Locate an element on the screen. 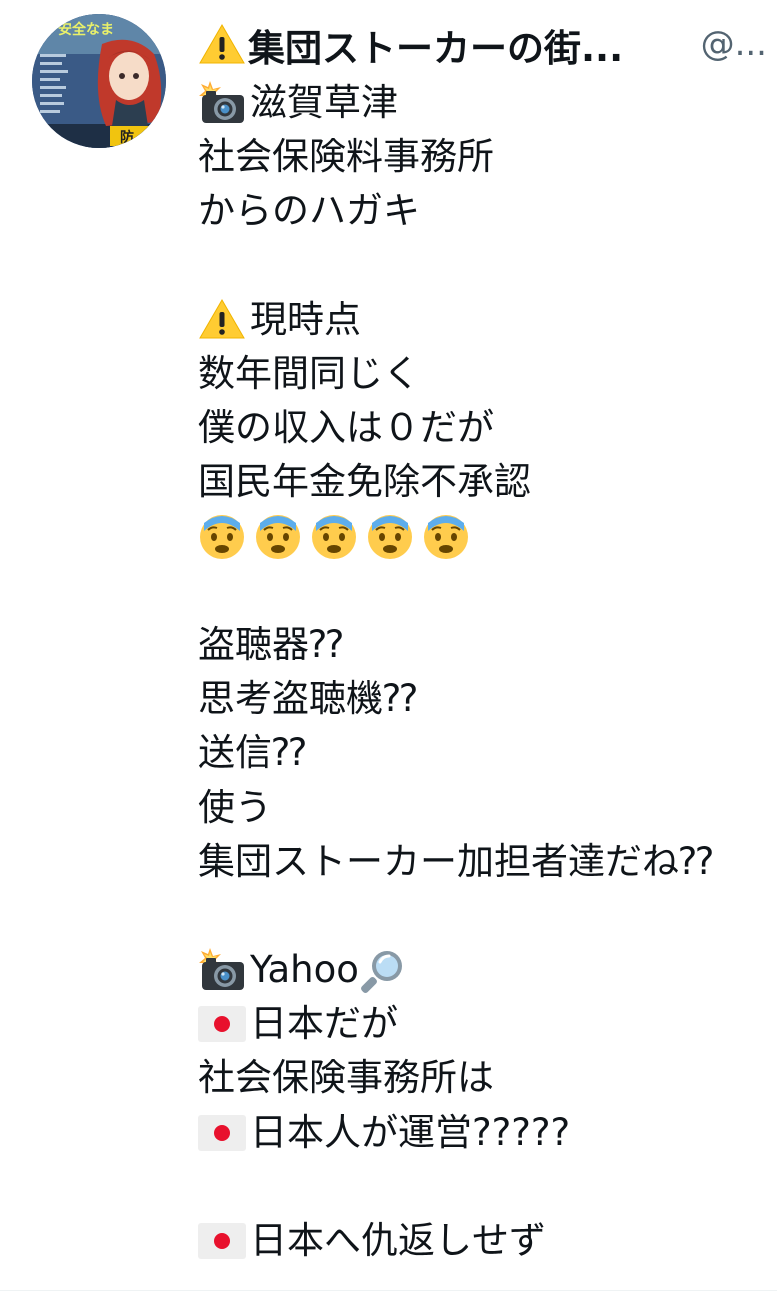 The width and height of the screenshot is (777, 1296). text-line: 現時点 is located at coordinates (485, 320).